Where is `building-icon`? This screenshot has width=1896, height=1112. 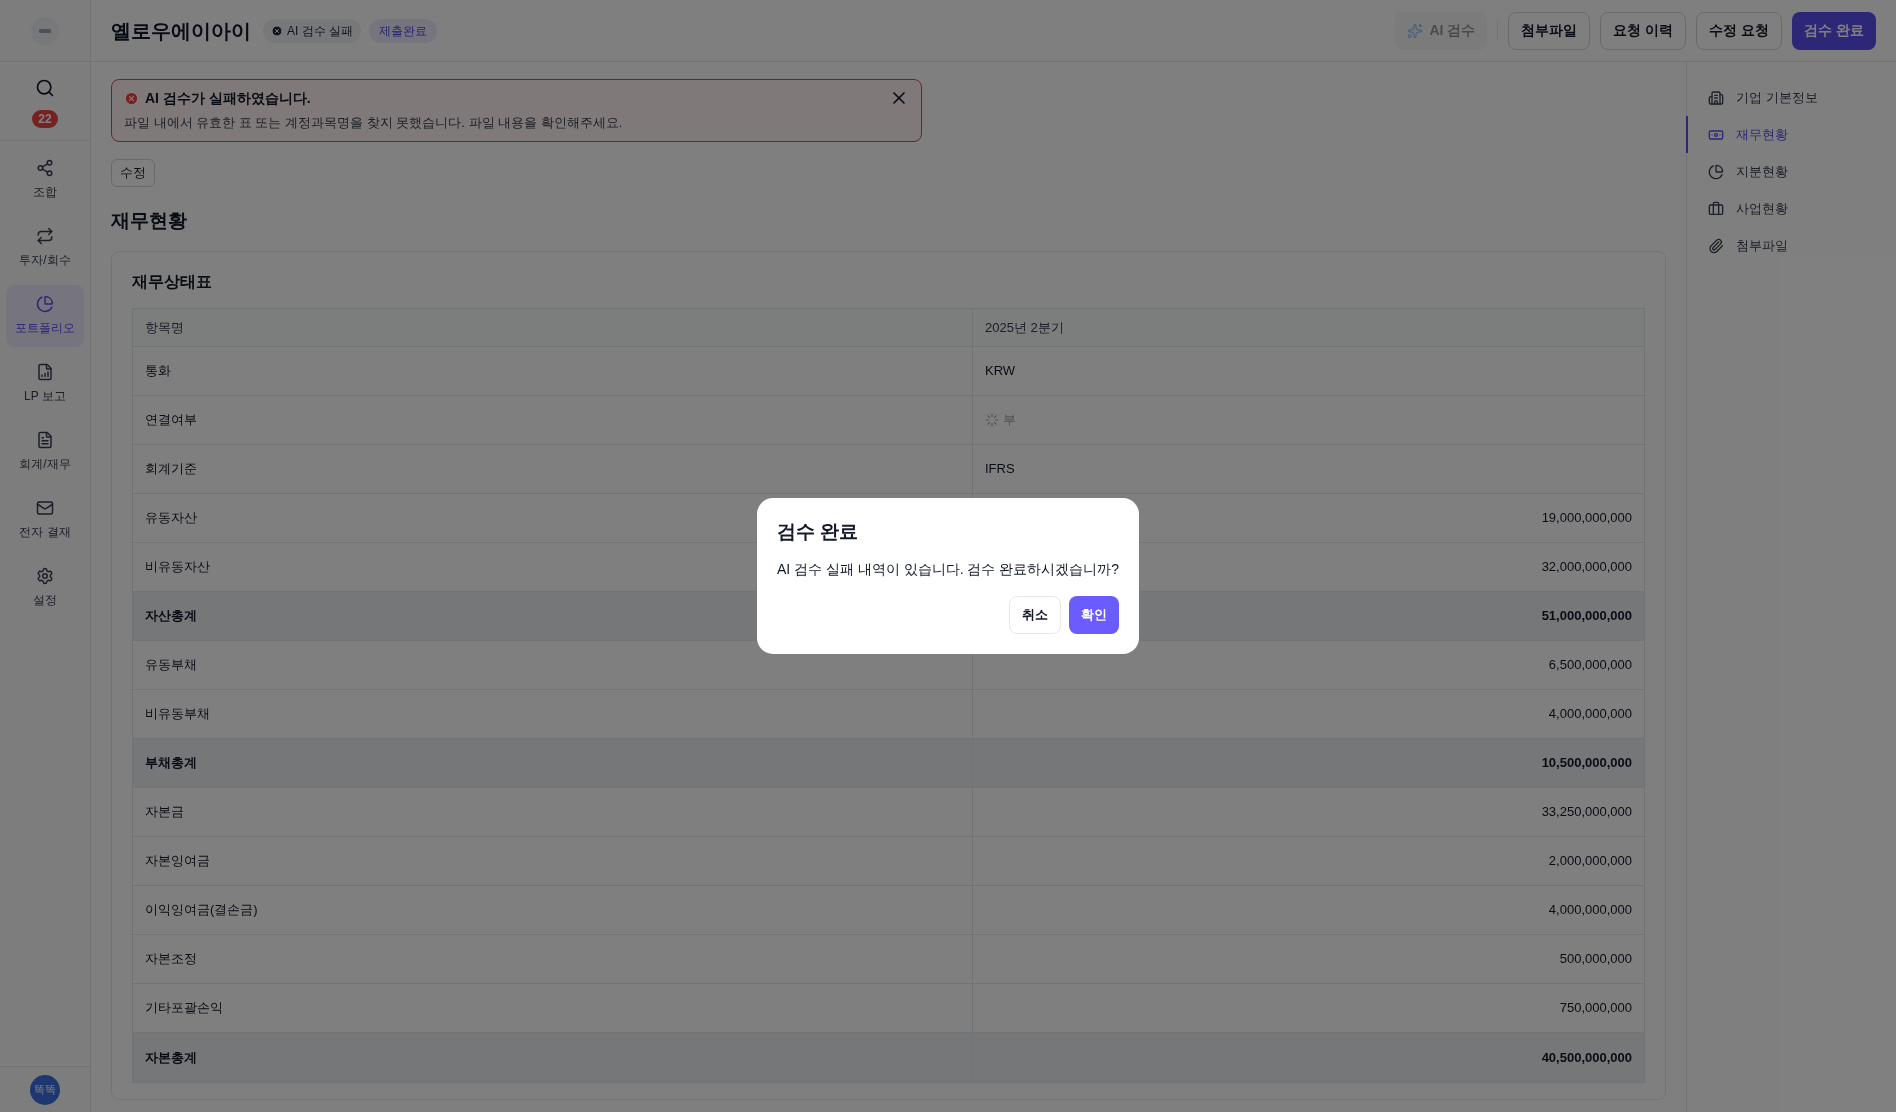 building-icon is located at coordinates (1716, 97).